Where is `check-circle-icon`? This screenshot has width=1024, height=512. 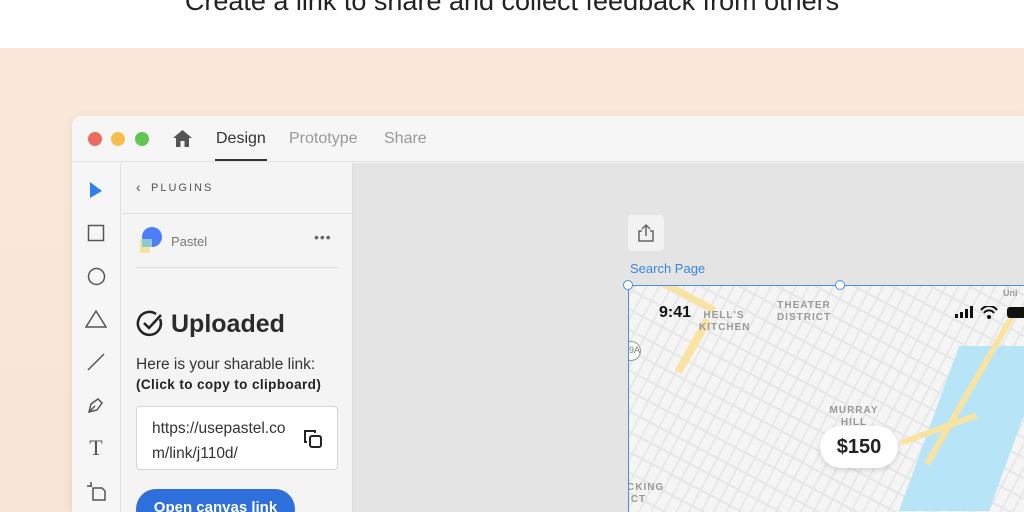 check-circle-icon is located at coordinates (149, 323).